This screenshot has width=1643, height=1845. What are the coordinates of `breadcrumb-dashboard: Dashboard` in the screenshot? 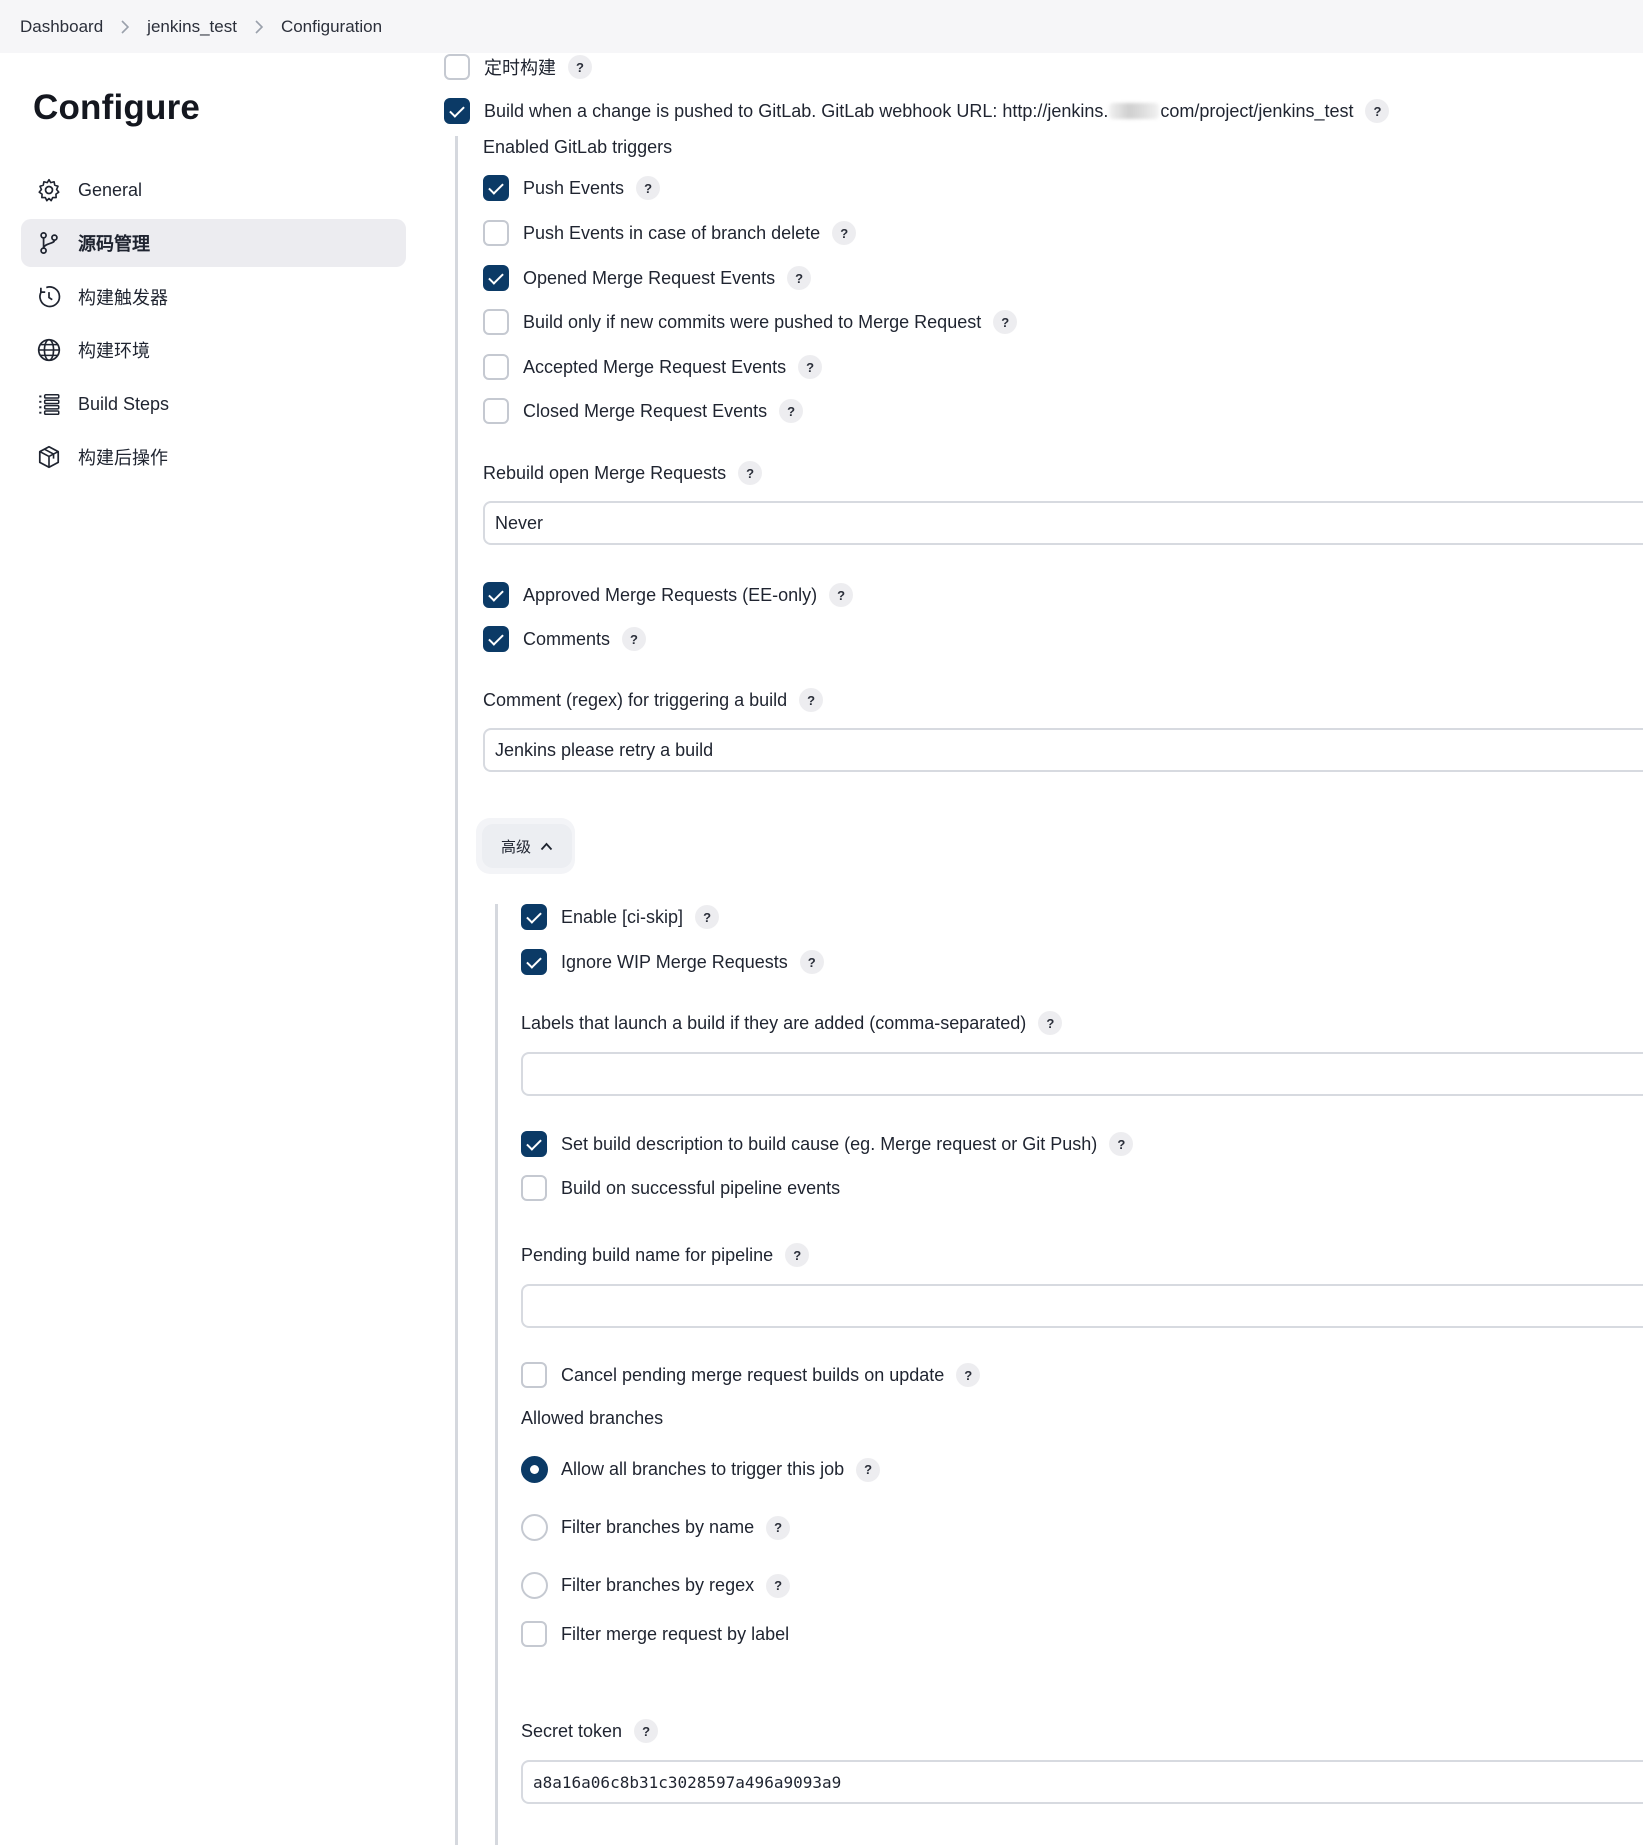 It's located at (61, 27).